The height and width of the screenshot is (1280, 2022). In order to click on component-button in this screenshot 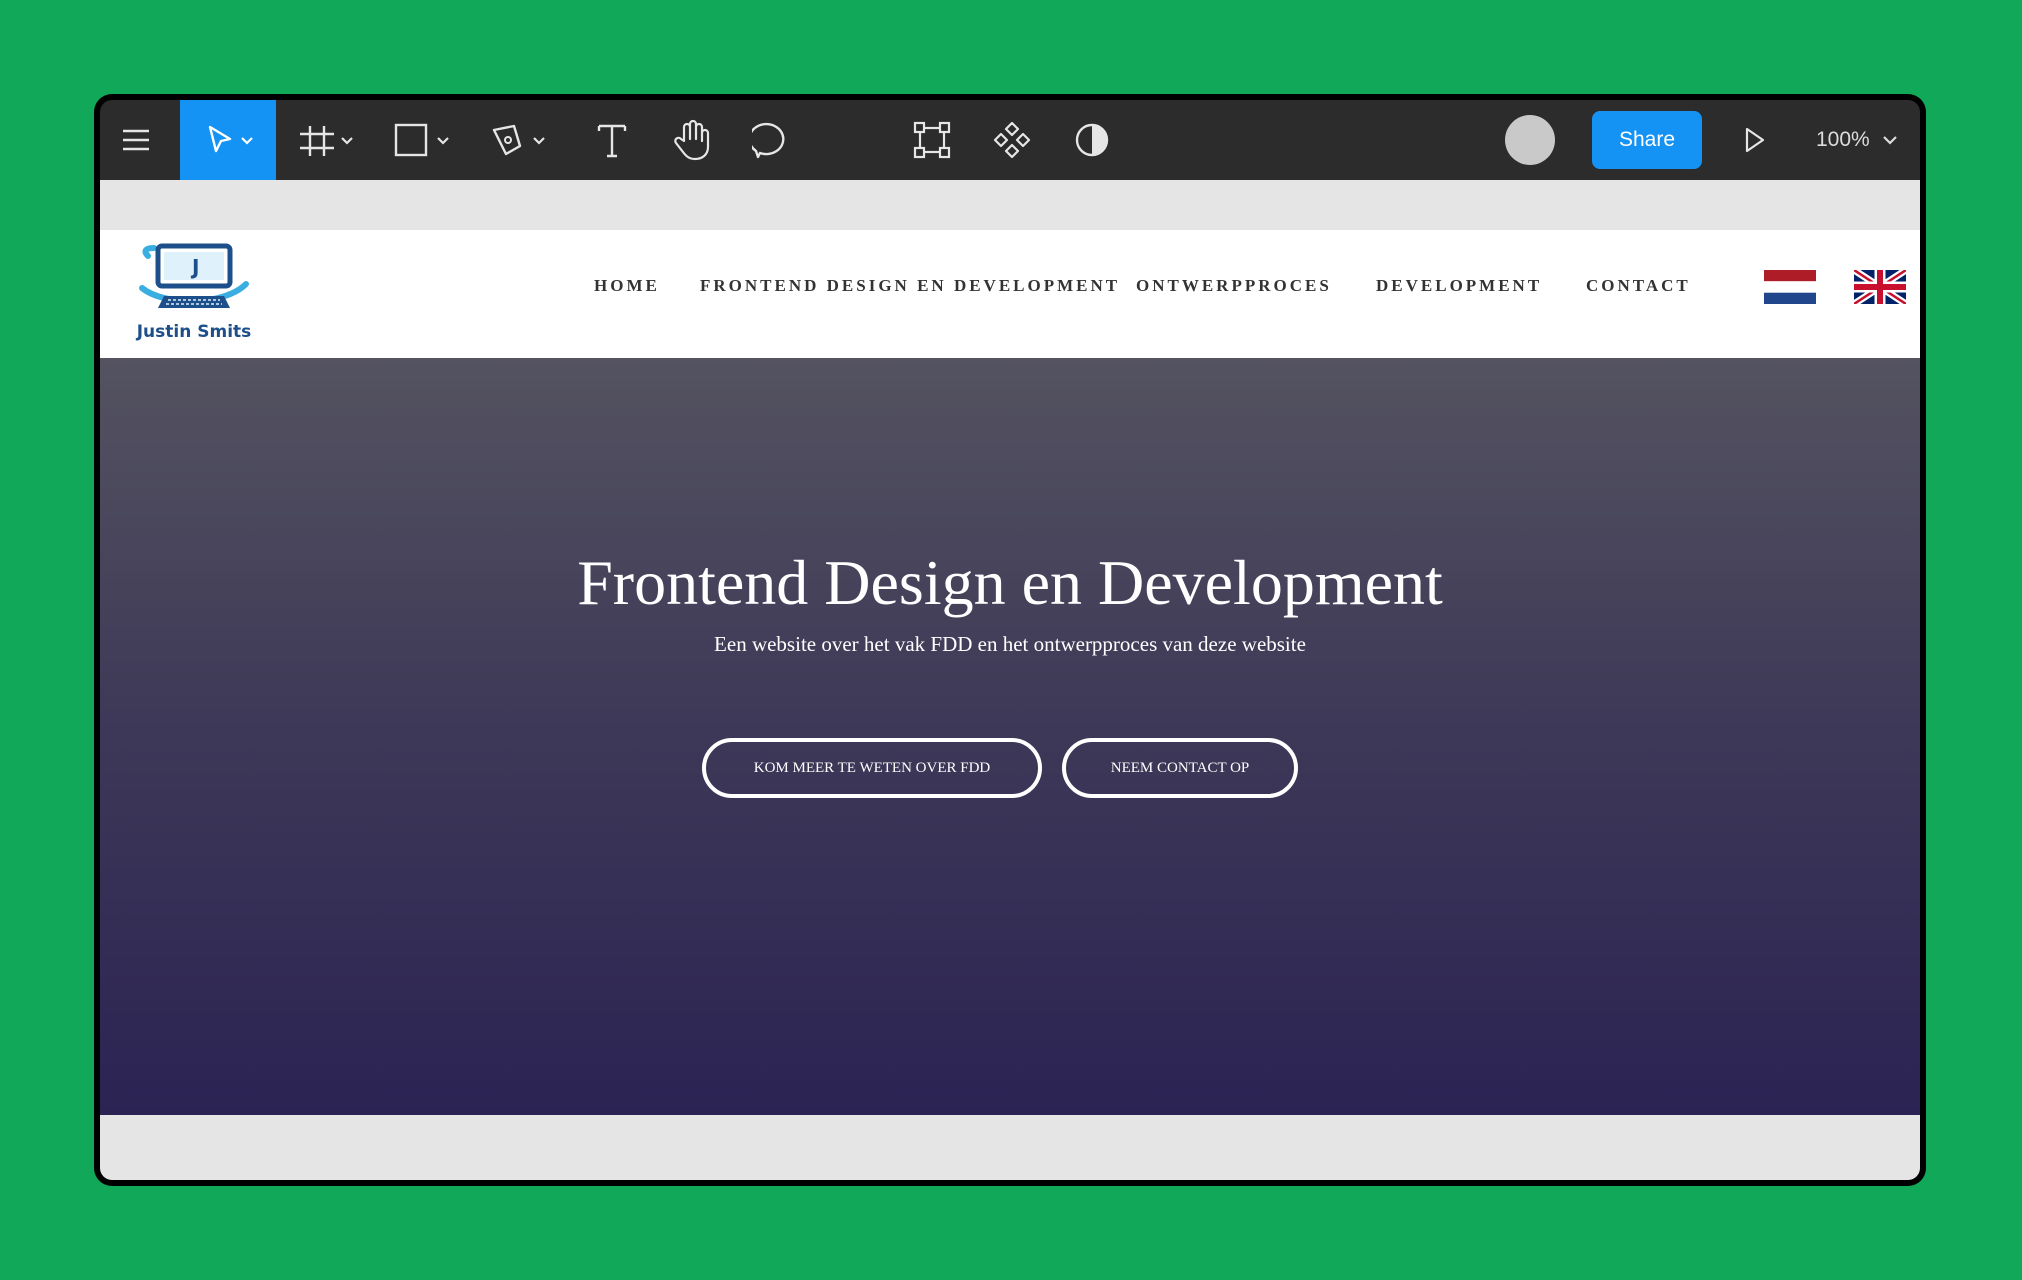, I will do `click(1012, 140)`.